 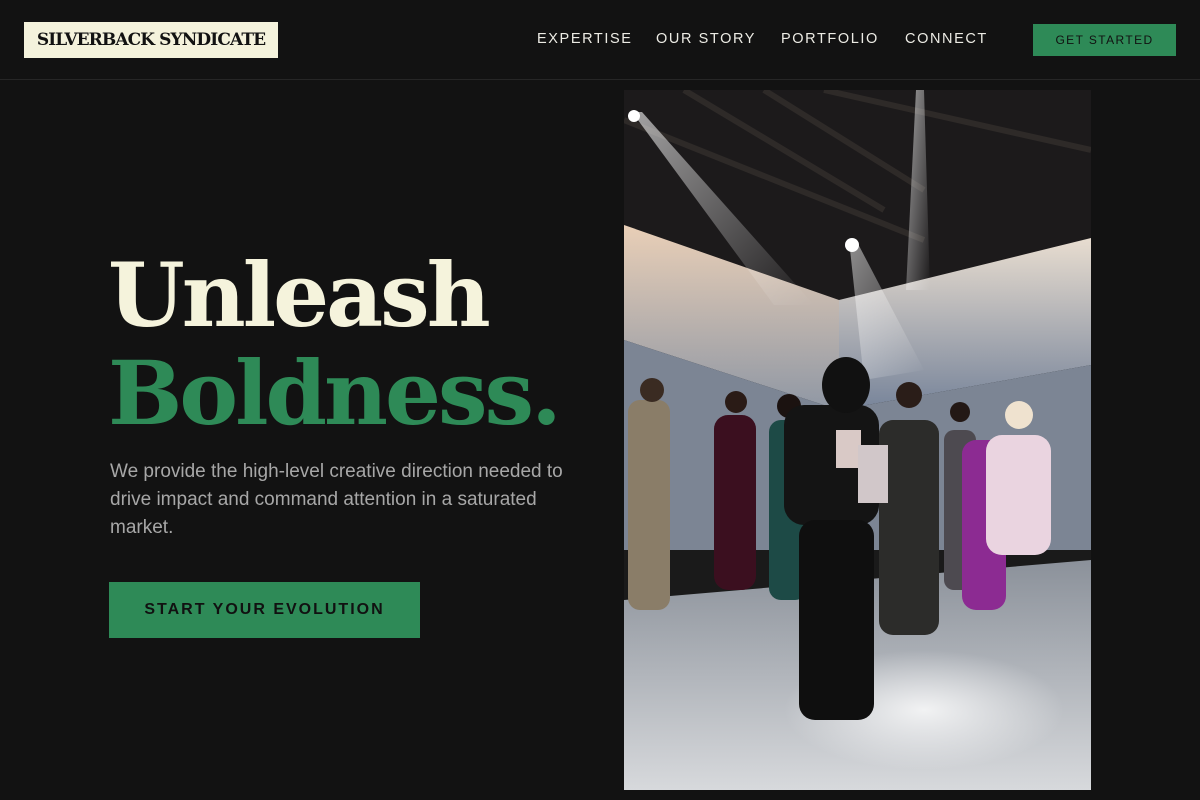 What do you see at coordinates (946, 39) in the screenshot?
I see `nav-link-connect: CONNECT` at bounding box center [946, 39].